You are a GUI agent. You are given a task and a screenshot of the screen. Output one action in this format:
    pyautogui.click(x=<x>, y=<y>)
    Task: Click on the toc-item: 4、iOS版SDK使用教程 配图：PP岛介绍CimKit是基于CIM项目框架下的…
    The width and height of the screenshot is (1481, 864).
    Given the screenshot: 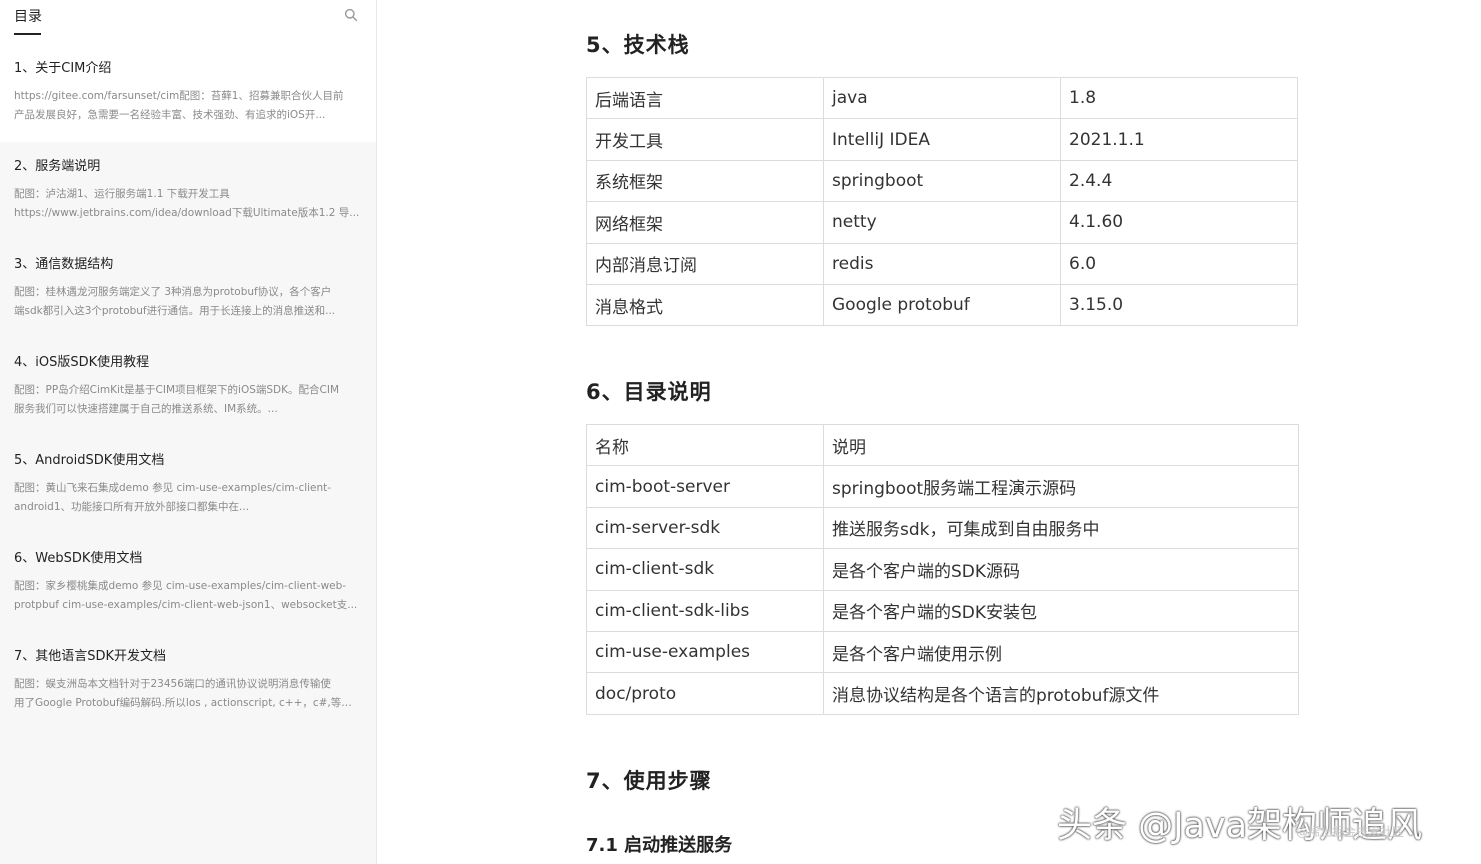 What is the action you would take?
    pyautogui.click(x=188, y=387)
    